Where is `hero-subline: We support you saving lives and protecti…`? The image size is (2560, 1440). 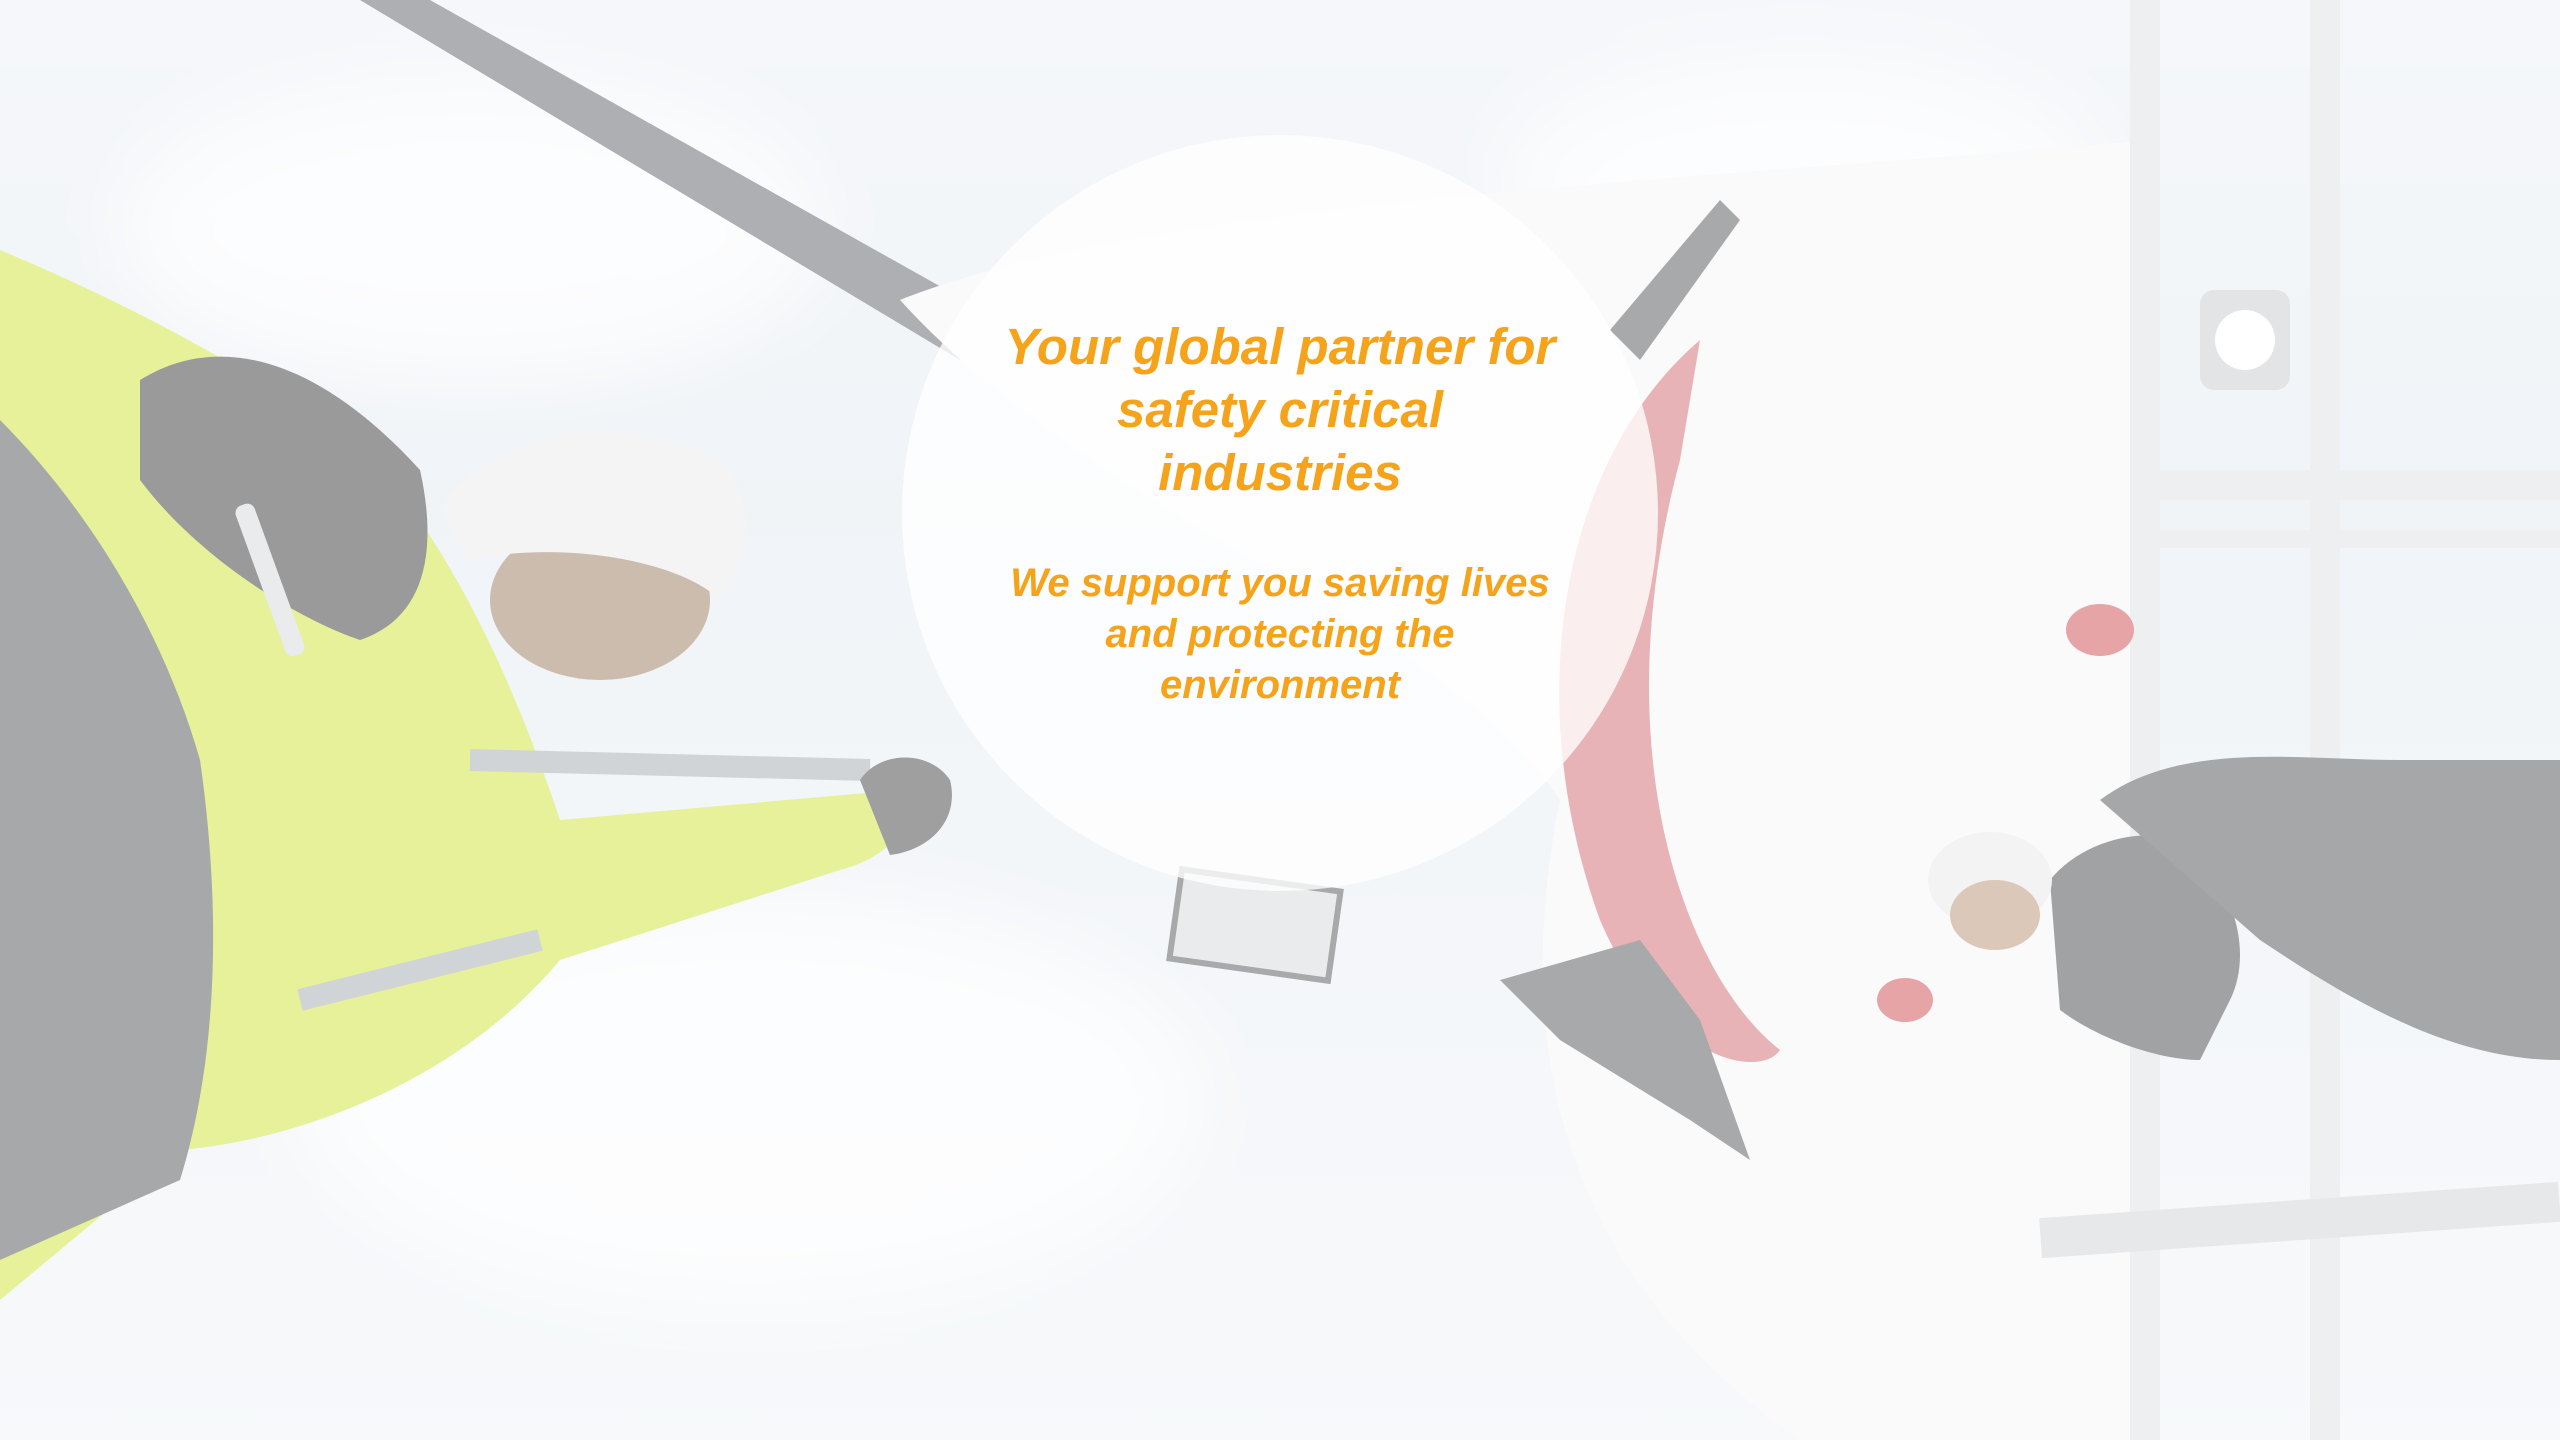 hero-subline: We support you saving lives and protecti… is located at coordinates (1280, 634).